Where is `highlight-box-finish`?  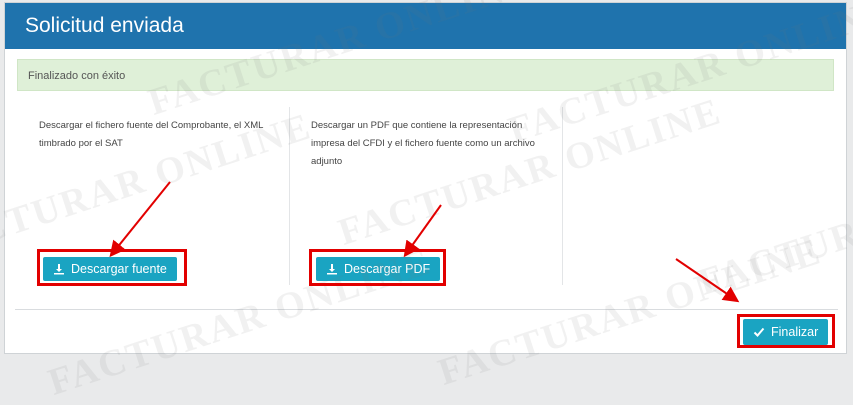 highlight-box-finish is located at coordinates (786, 331).